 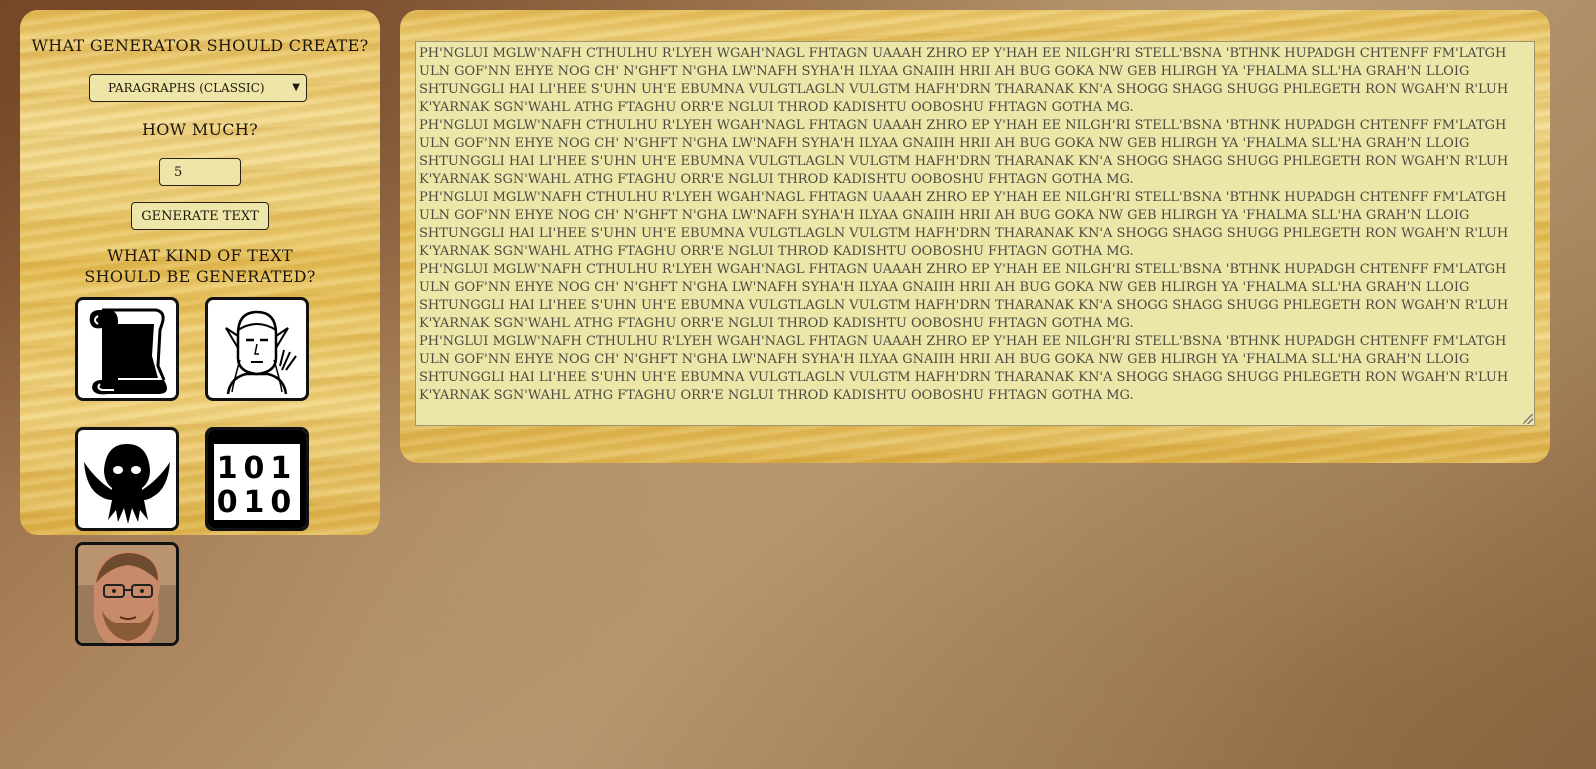 What do you see at coordinates (261, 352) in the screenshot?
I see `elf-icon` at bounding box center [261, 352].